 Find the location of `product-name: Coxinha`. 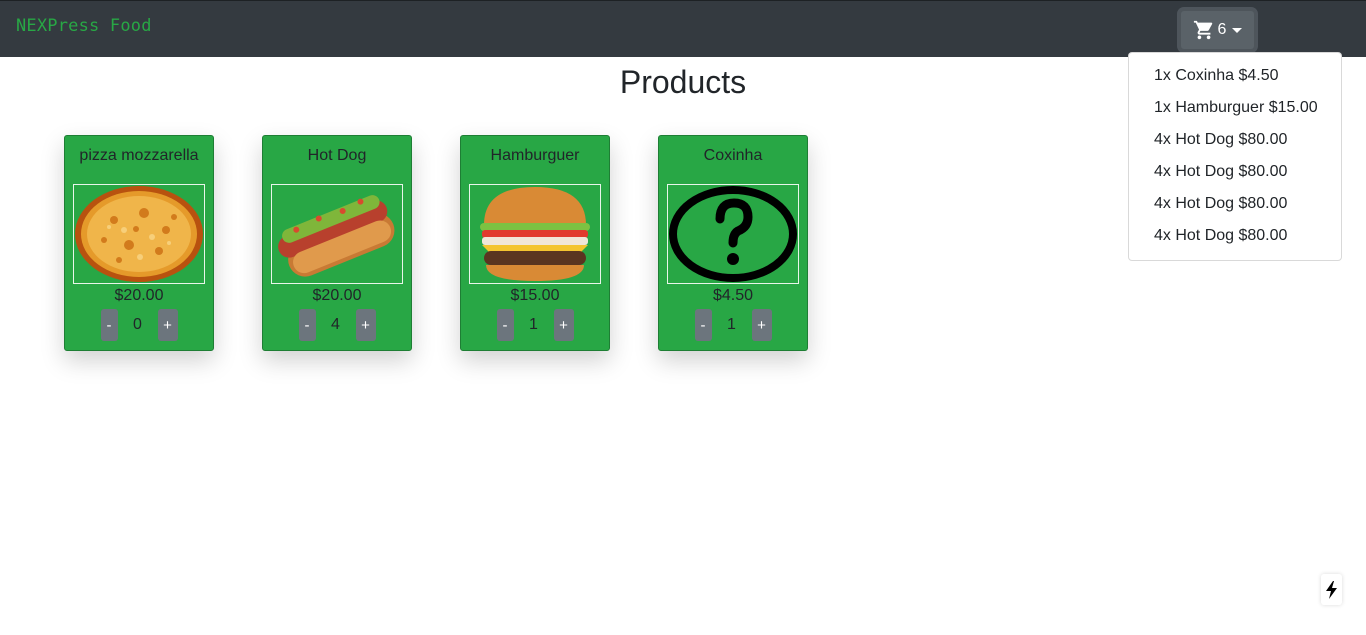

product-name: Coxinha is located at coordinates (733, 155).